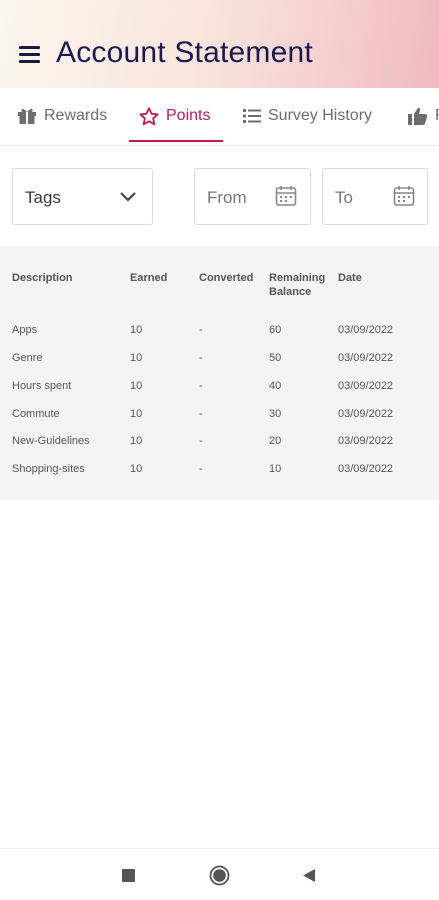 The image size is (439, 900). I want to click on tab-bar: Rewards Points Survey History R, so click(219, 117).